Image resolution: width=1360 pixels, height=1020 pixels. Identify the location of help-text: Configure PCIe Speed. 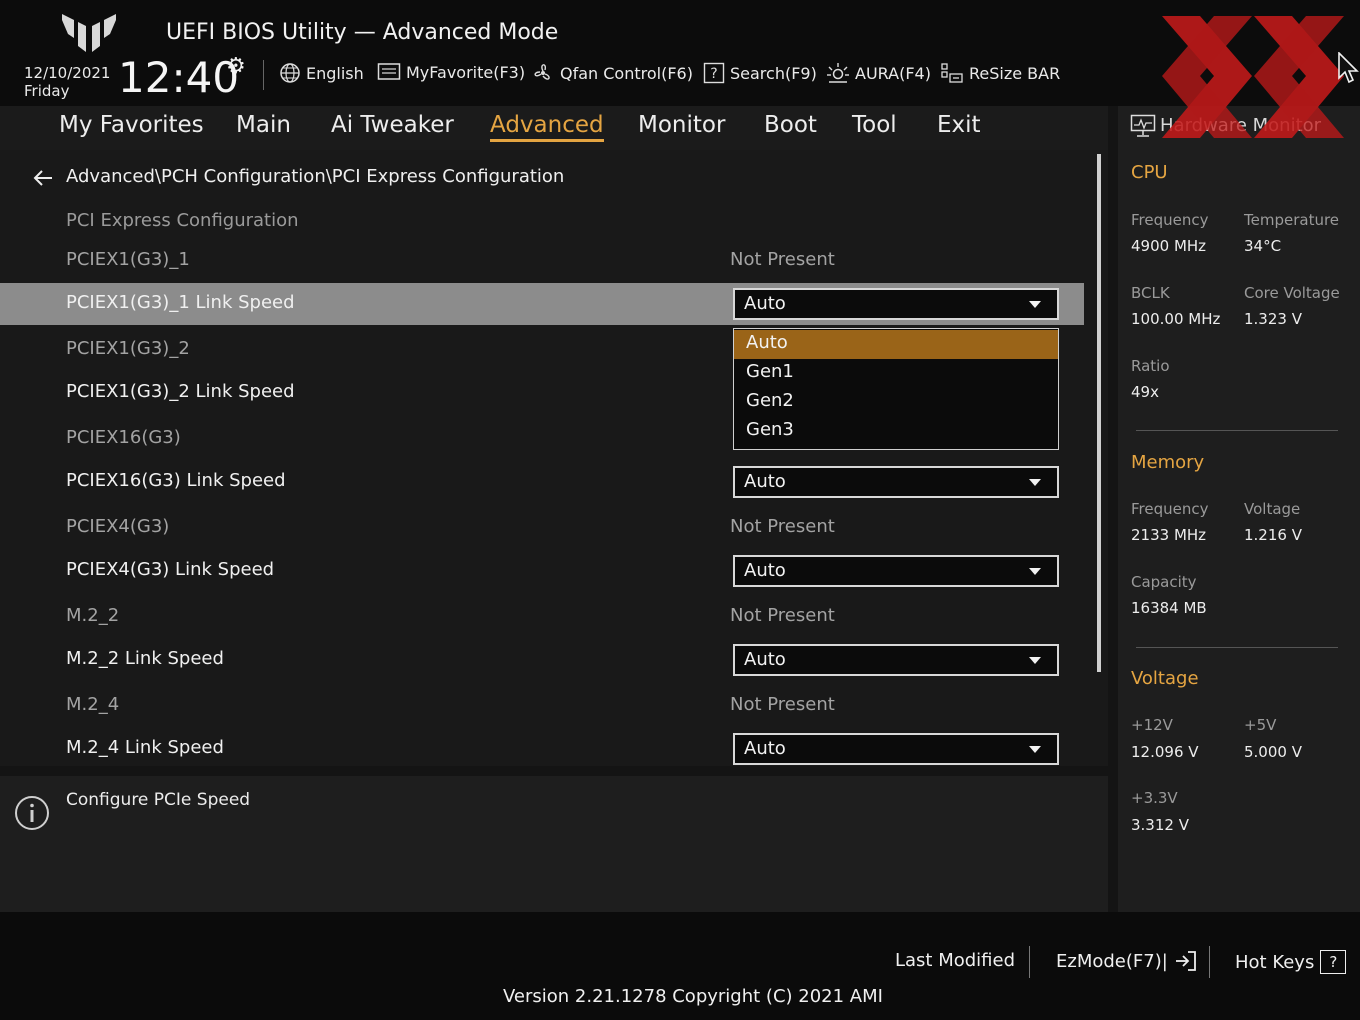
(158, 800).